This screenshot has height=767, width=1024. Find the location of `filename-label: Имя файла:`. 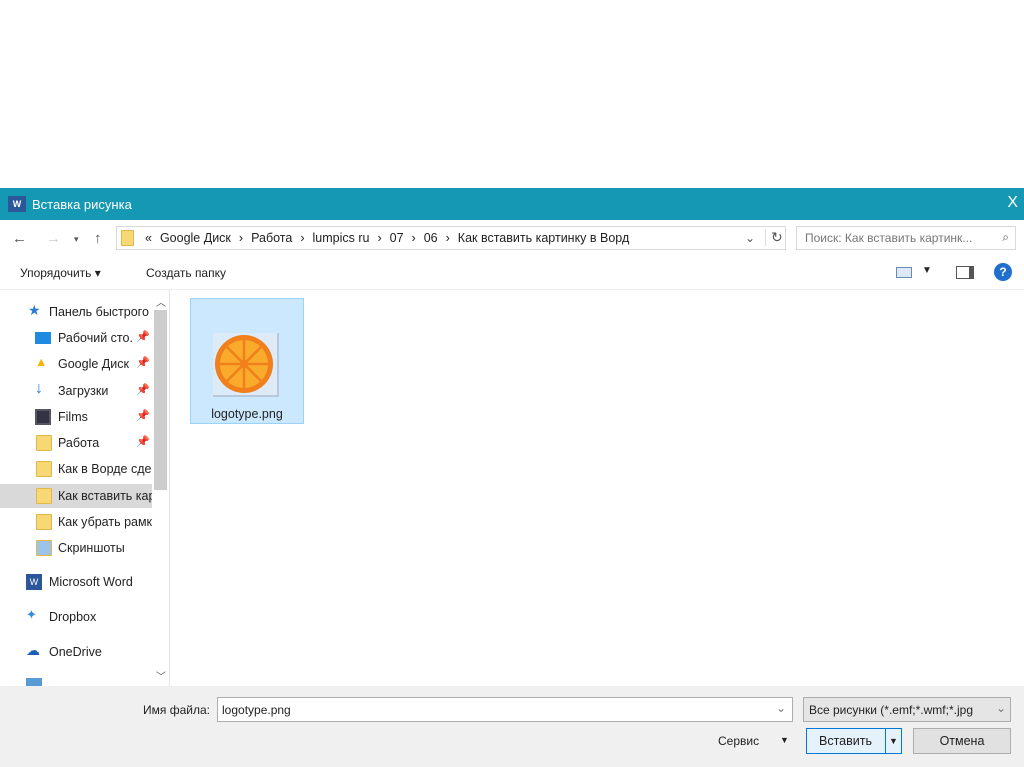

filename-label: Имя файла: is located at coordinates (176, 710).